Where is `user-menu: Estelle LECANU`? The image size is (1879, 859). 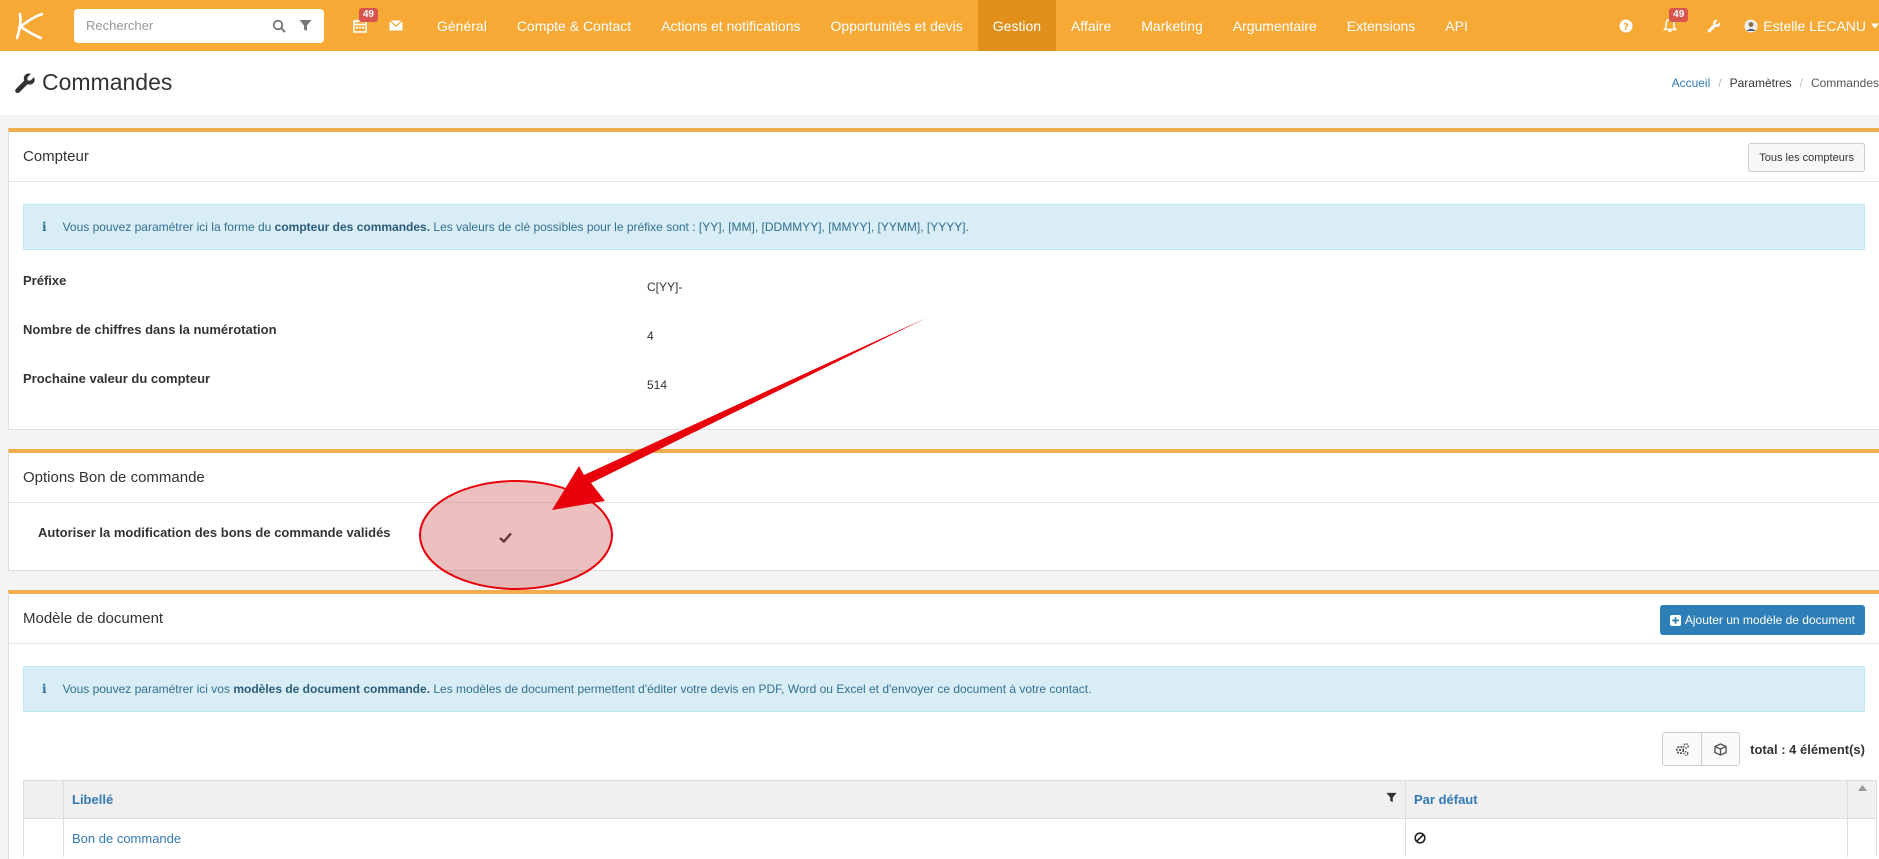
user-menu: Estelle LECANU is located at coordinates (1807, 26).